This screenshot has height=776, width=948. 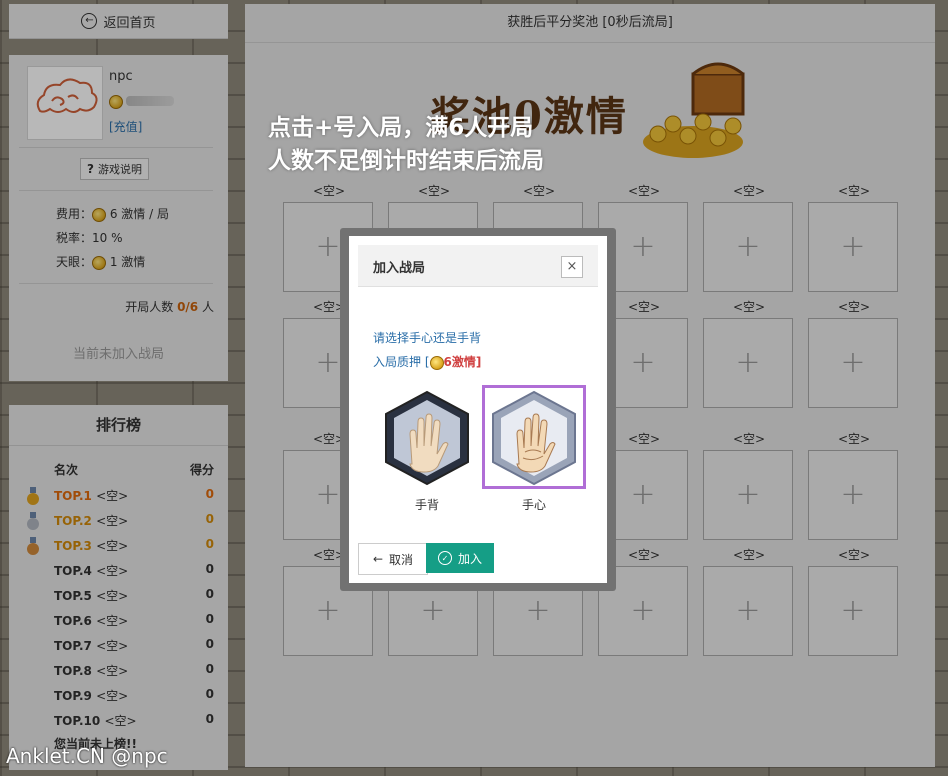 I want to click on back-home-button: ← 返回首页, so click(x=118, y=21).